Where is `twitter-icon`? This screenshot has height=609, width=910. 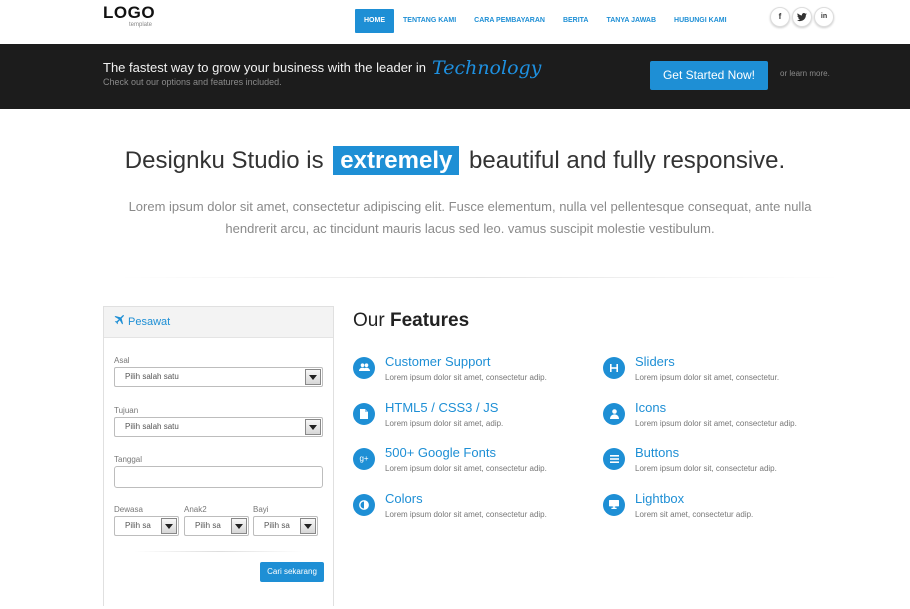 twitter-icon is located at coordinates (802, 17).